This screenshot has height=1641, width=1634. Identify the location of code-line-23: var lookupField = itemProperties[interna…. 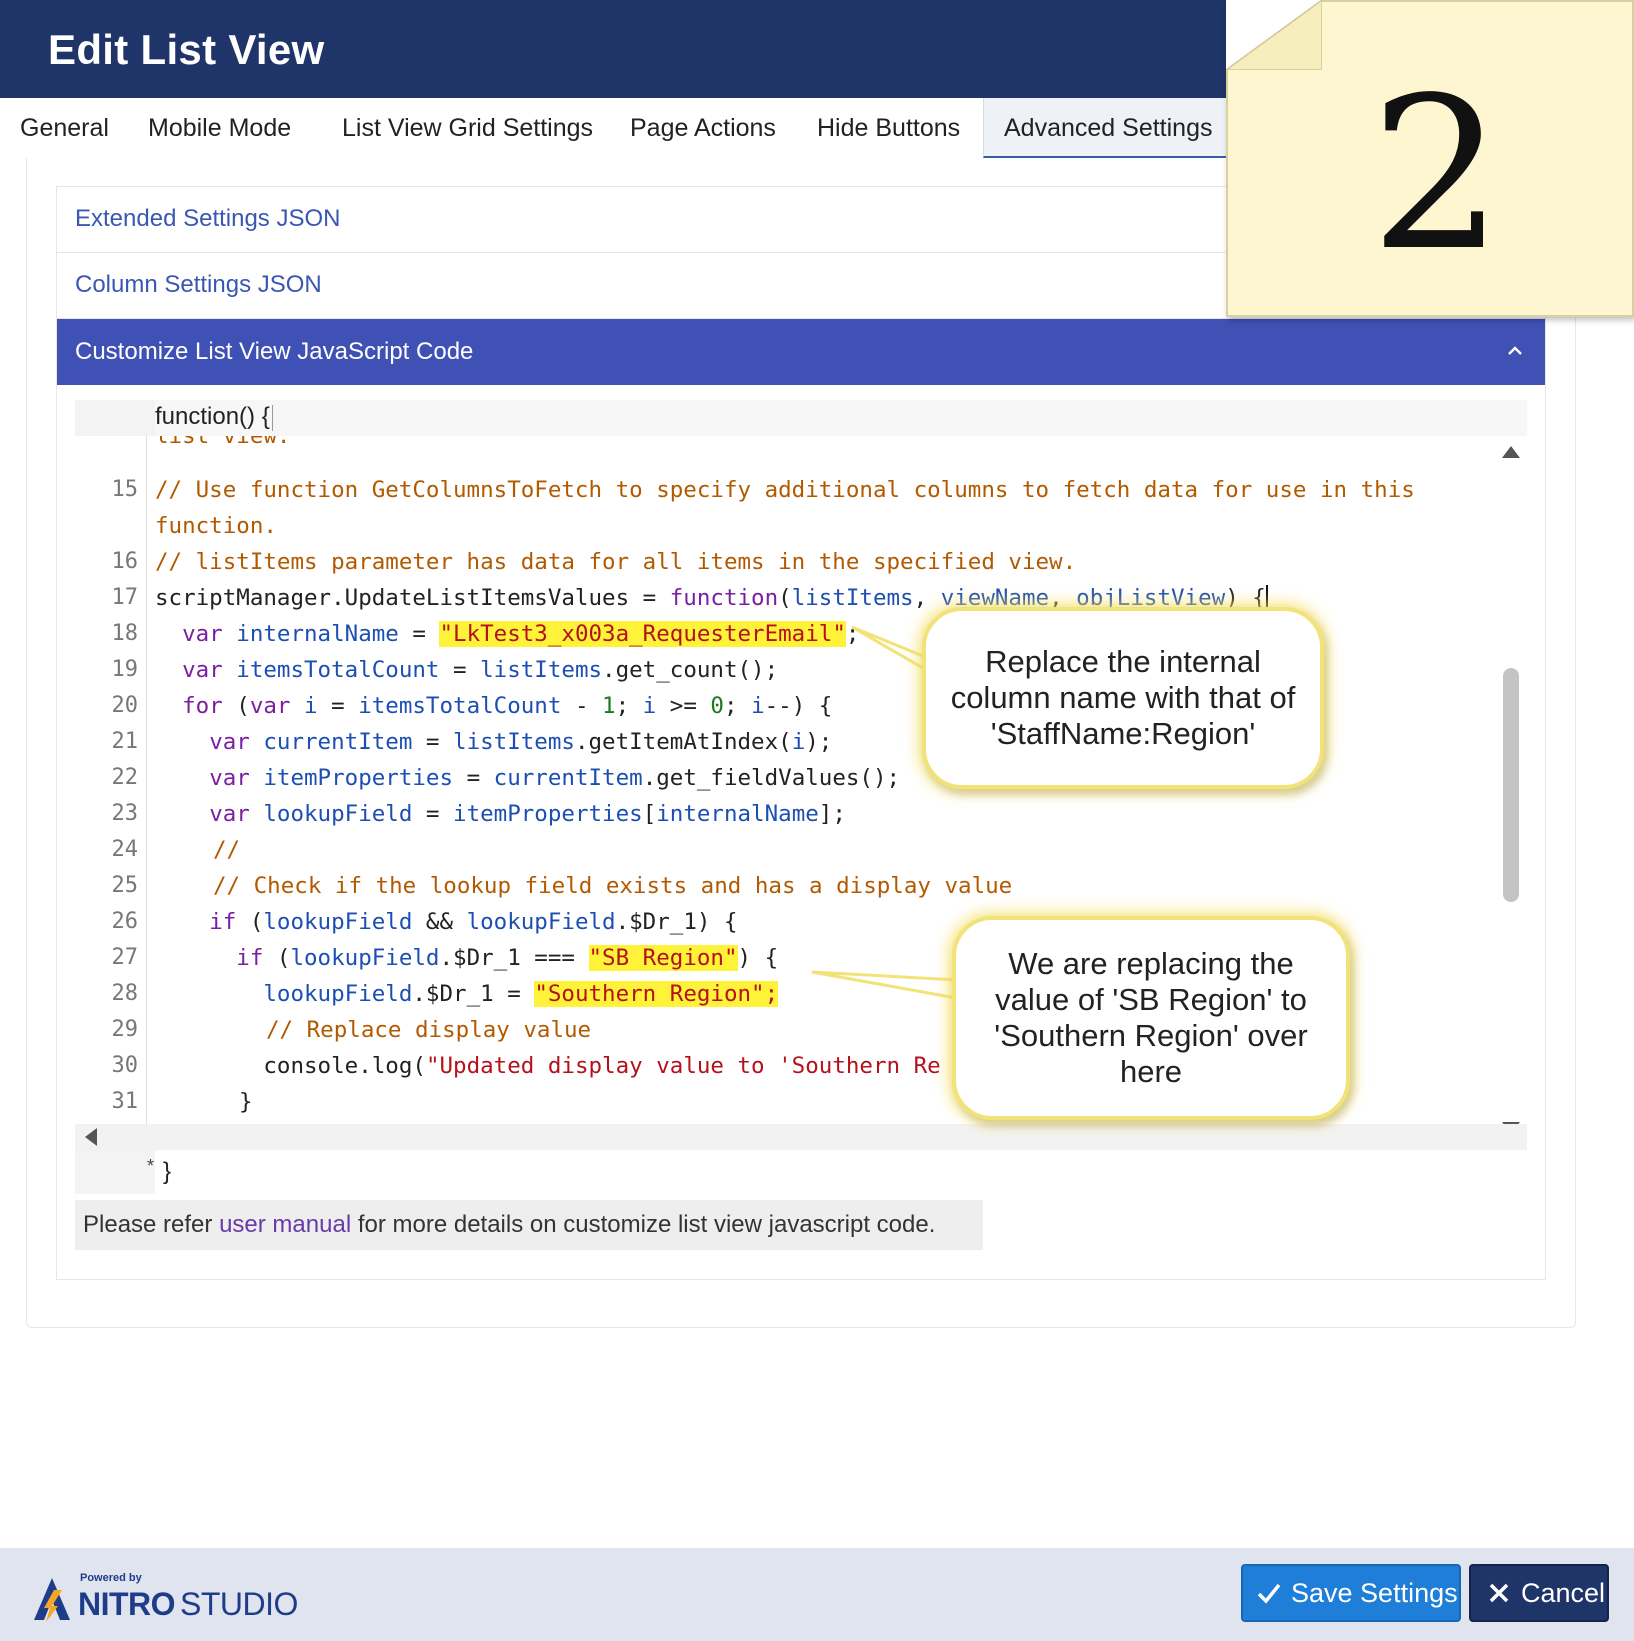
(500, 814).